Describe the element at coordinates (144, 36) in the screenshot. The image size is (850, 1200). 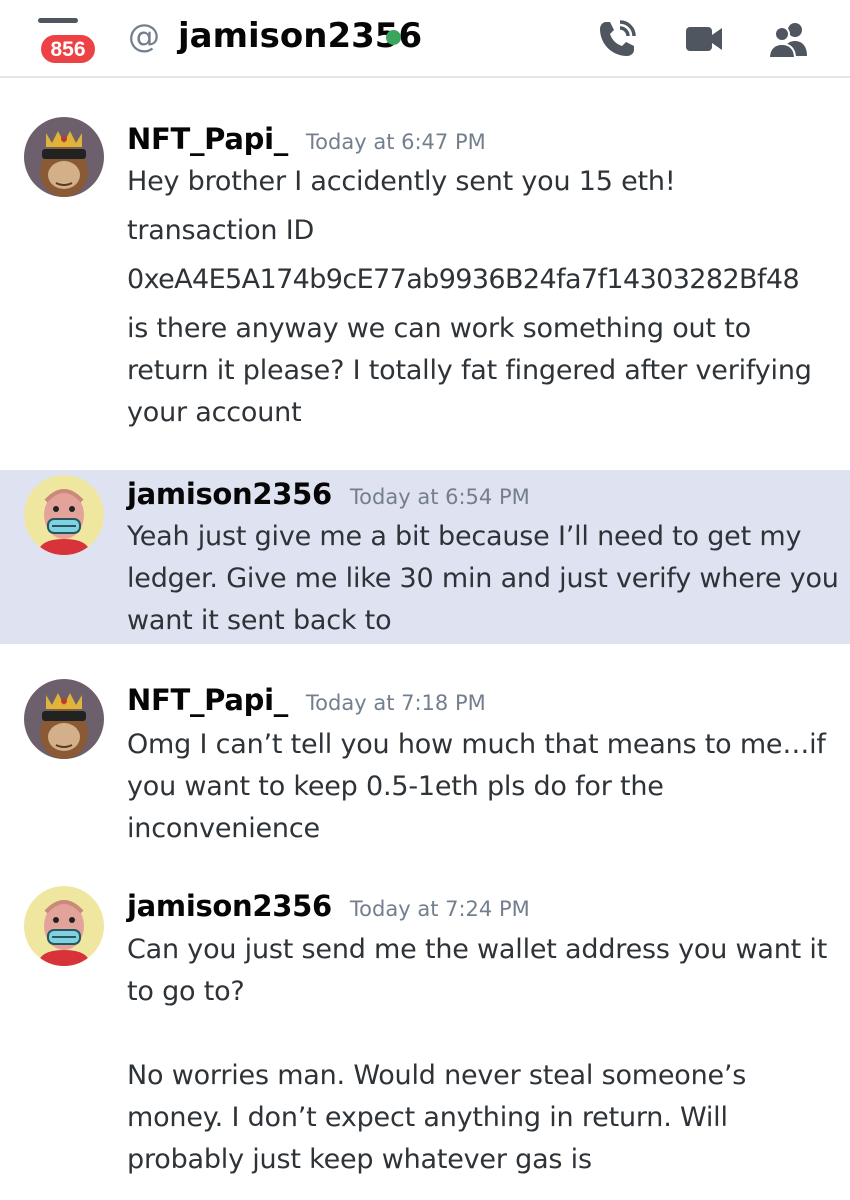
I see `at-icon: @` at that location.